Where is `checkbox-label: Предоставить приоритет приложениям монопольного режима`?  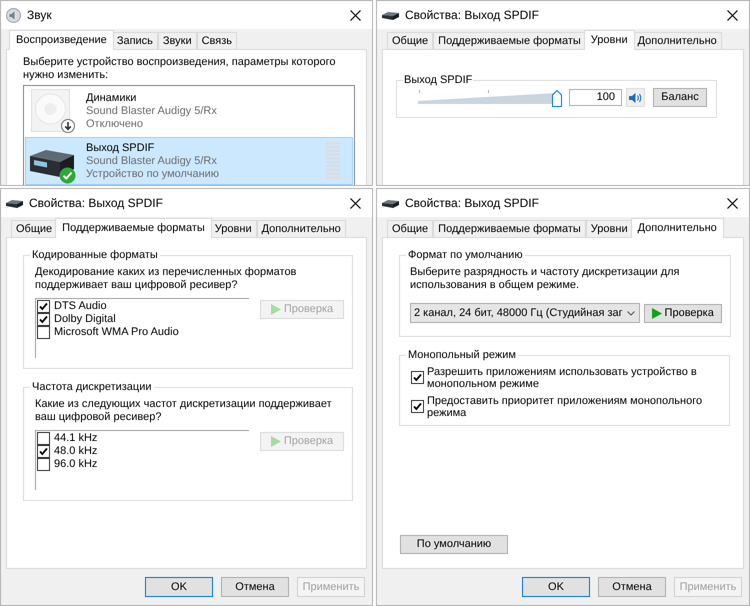
checkbox-label: Предоставить приоритет приложениям монопольного режима is located at coordinates (565, 407).